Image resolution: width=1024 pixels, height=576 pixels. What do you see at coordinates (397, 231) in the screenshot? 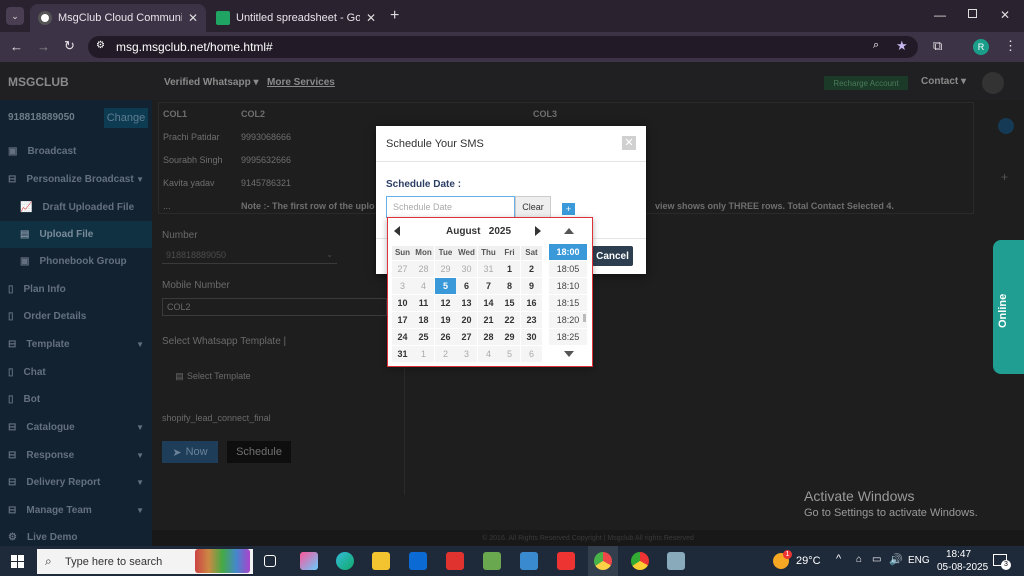
I see `prev-month-icon` at bounding box center [397, 231].